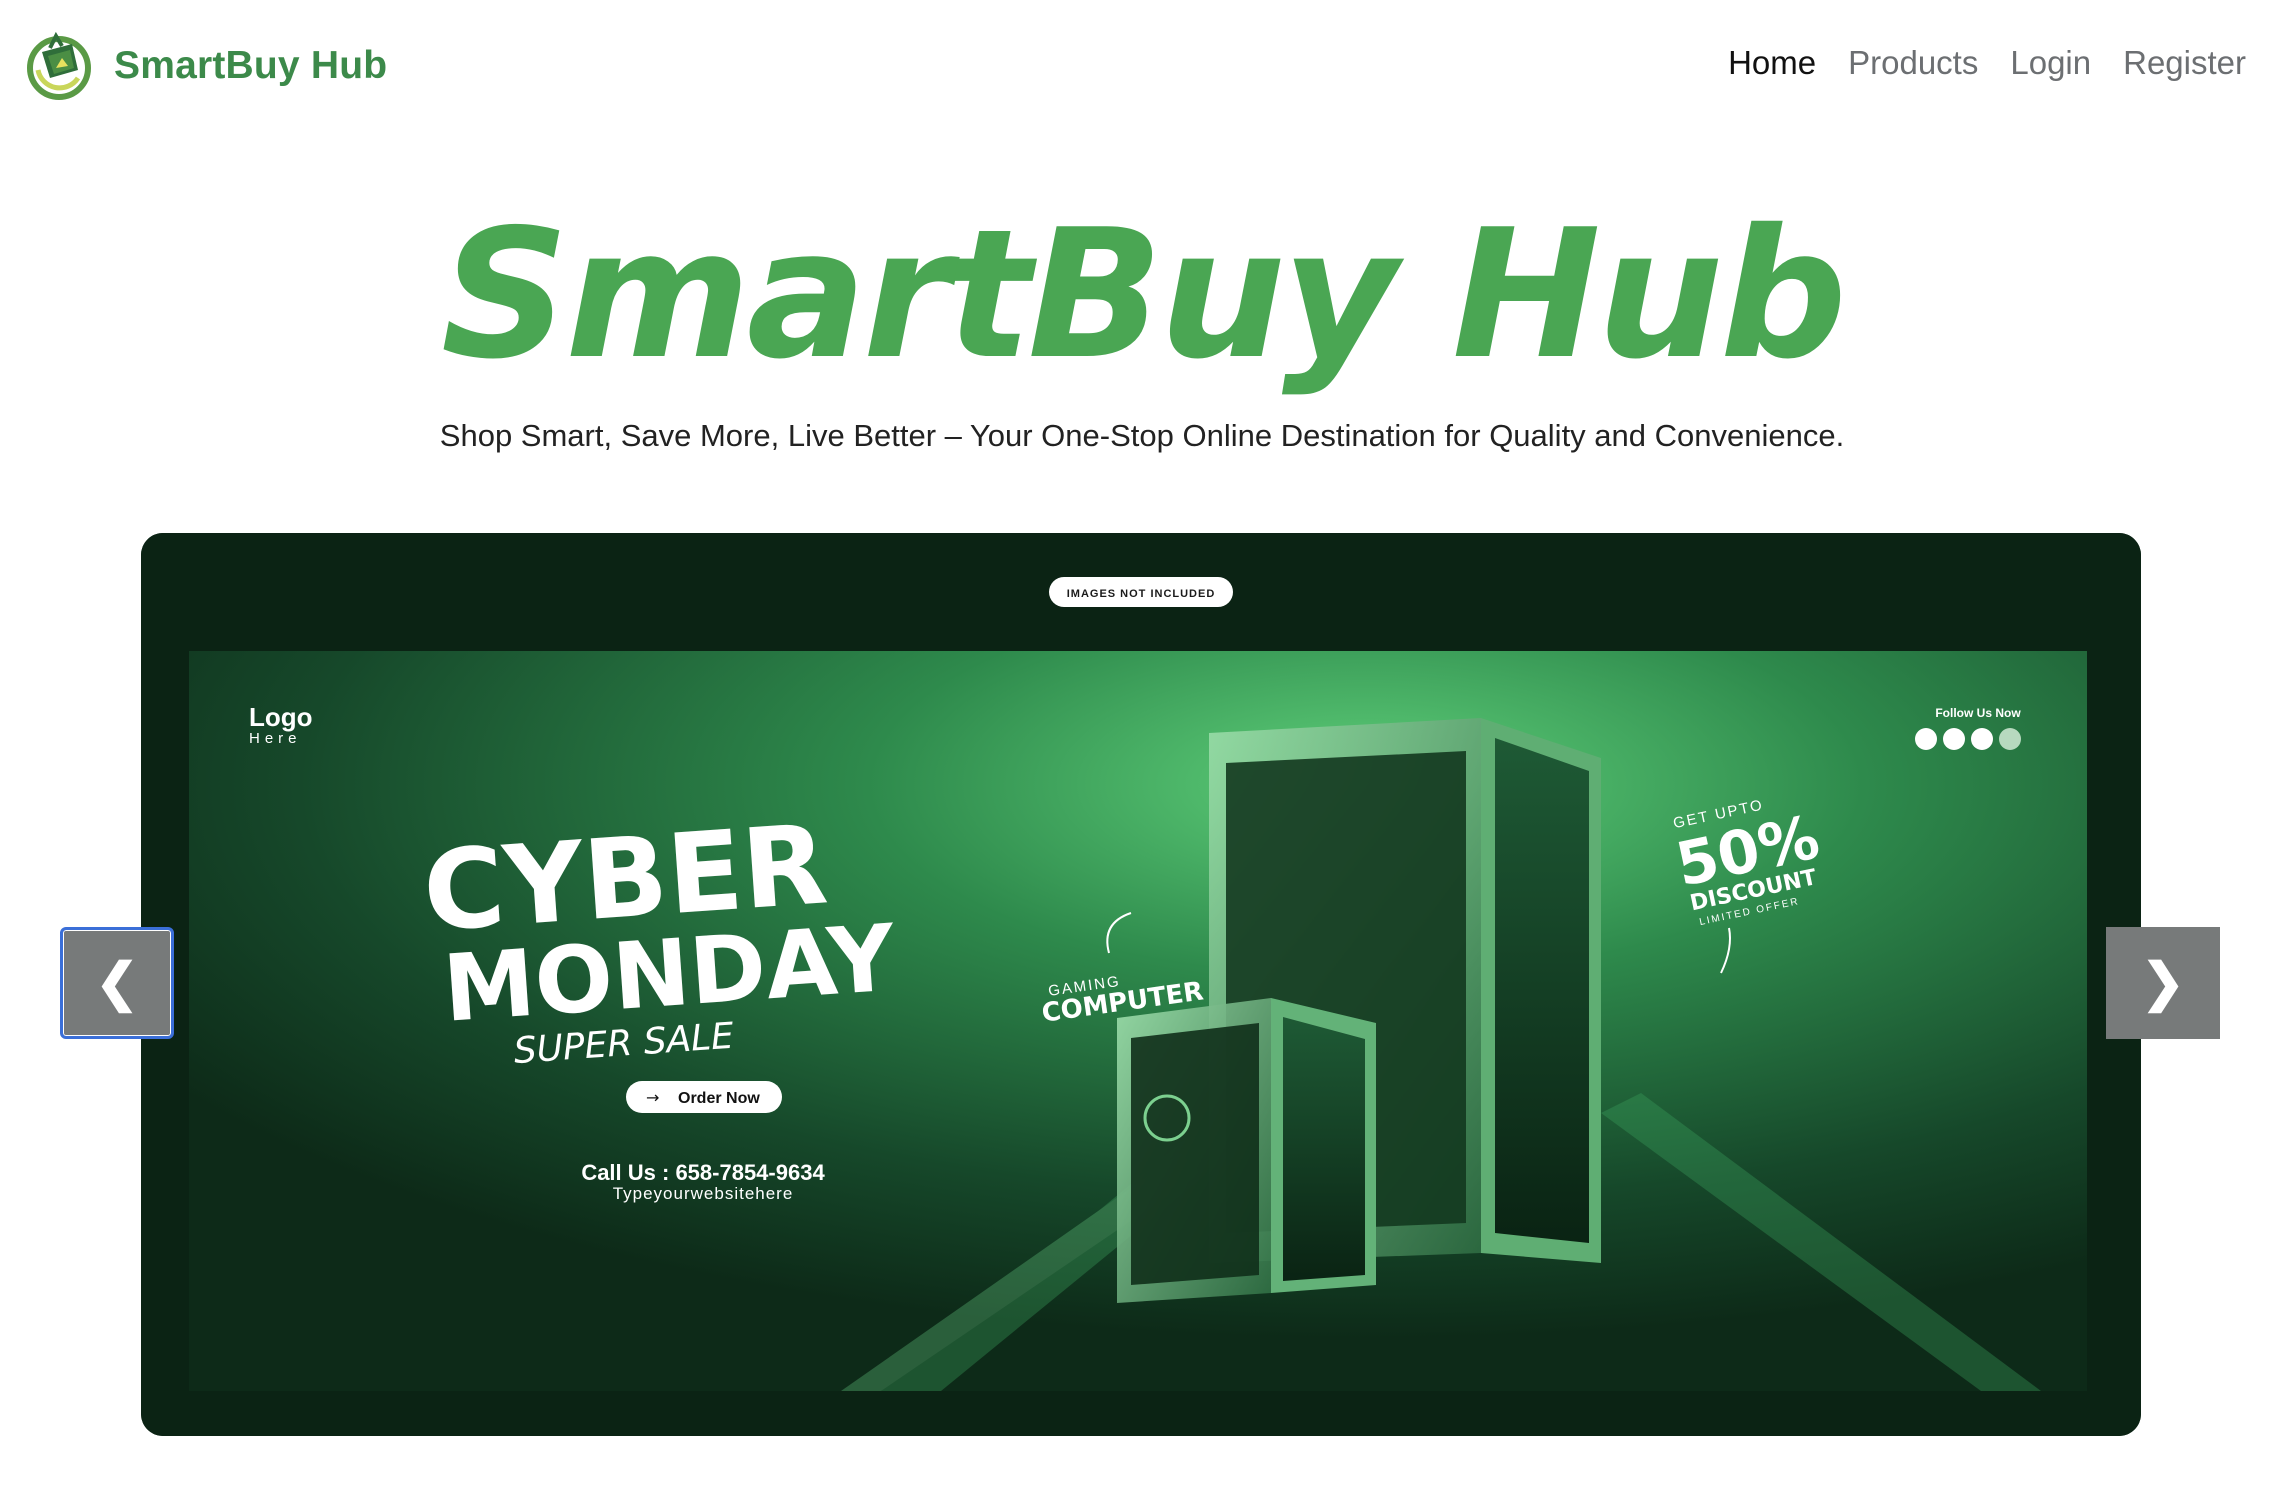  Describe the element at coordinates (1978, 713) in the screenshot. I see `follow-us-text: Follow Us Now` at that location.